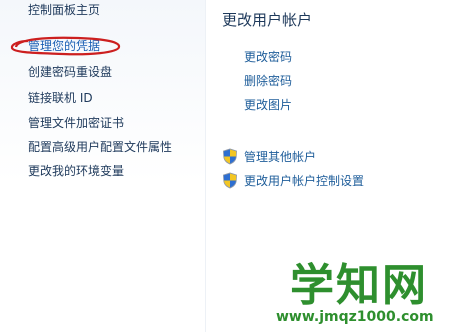 This screenshot has height=332, width=473. Describe the element at coordinates (268, 57) in the screenshot. I see `change-password-link: 更改密码` at that location.